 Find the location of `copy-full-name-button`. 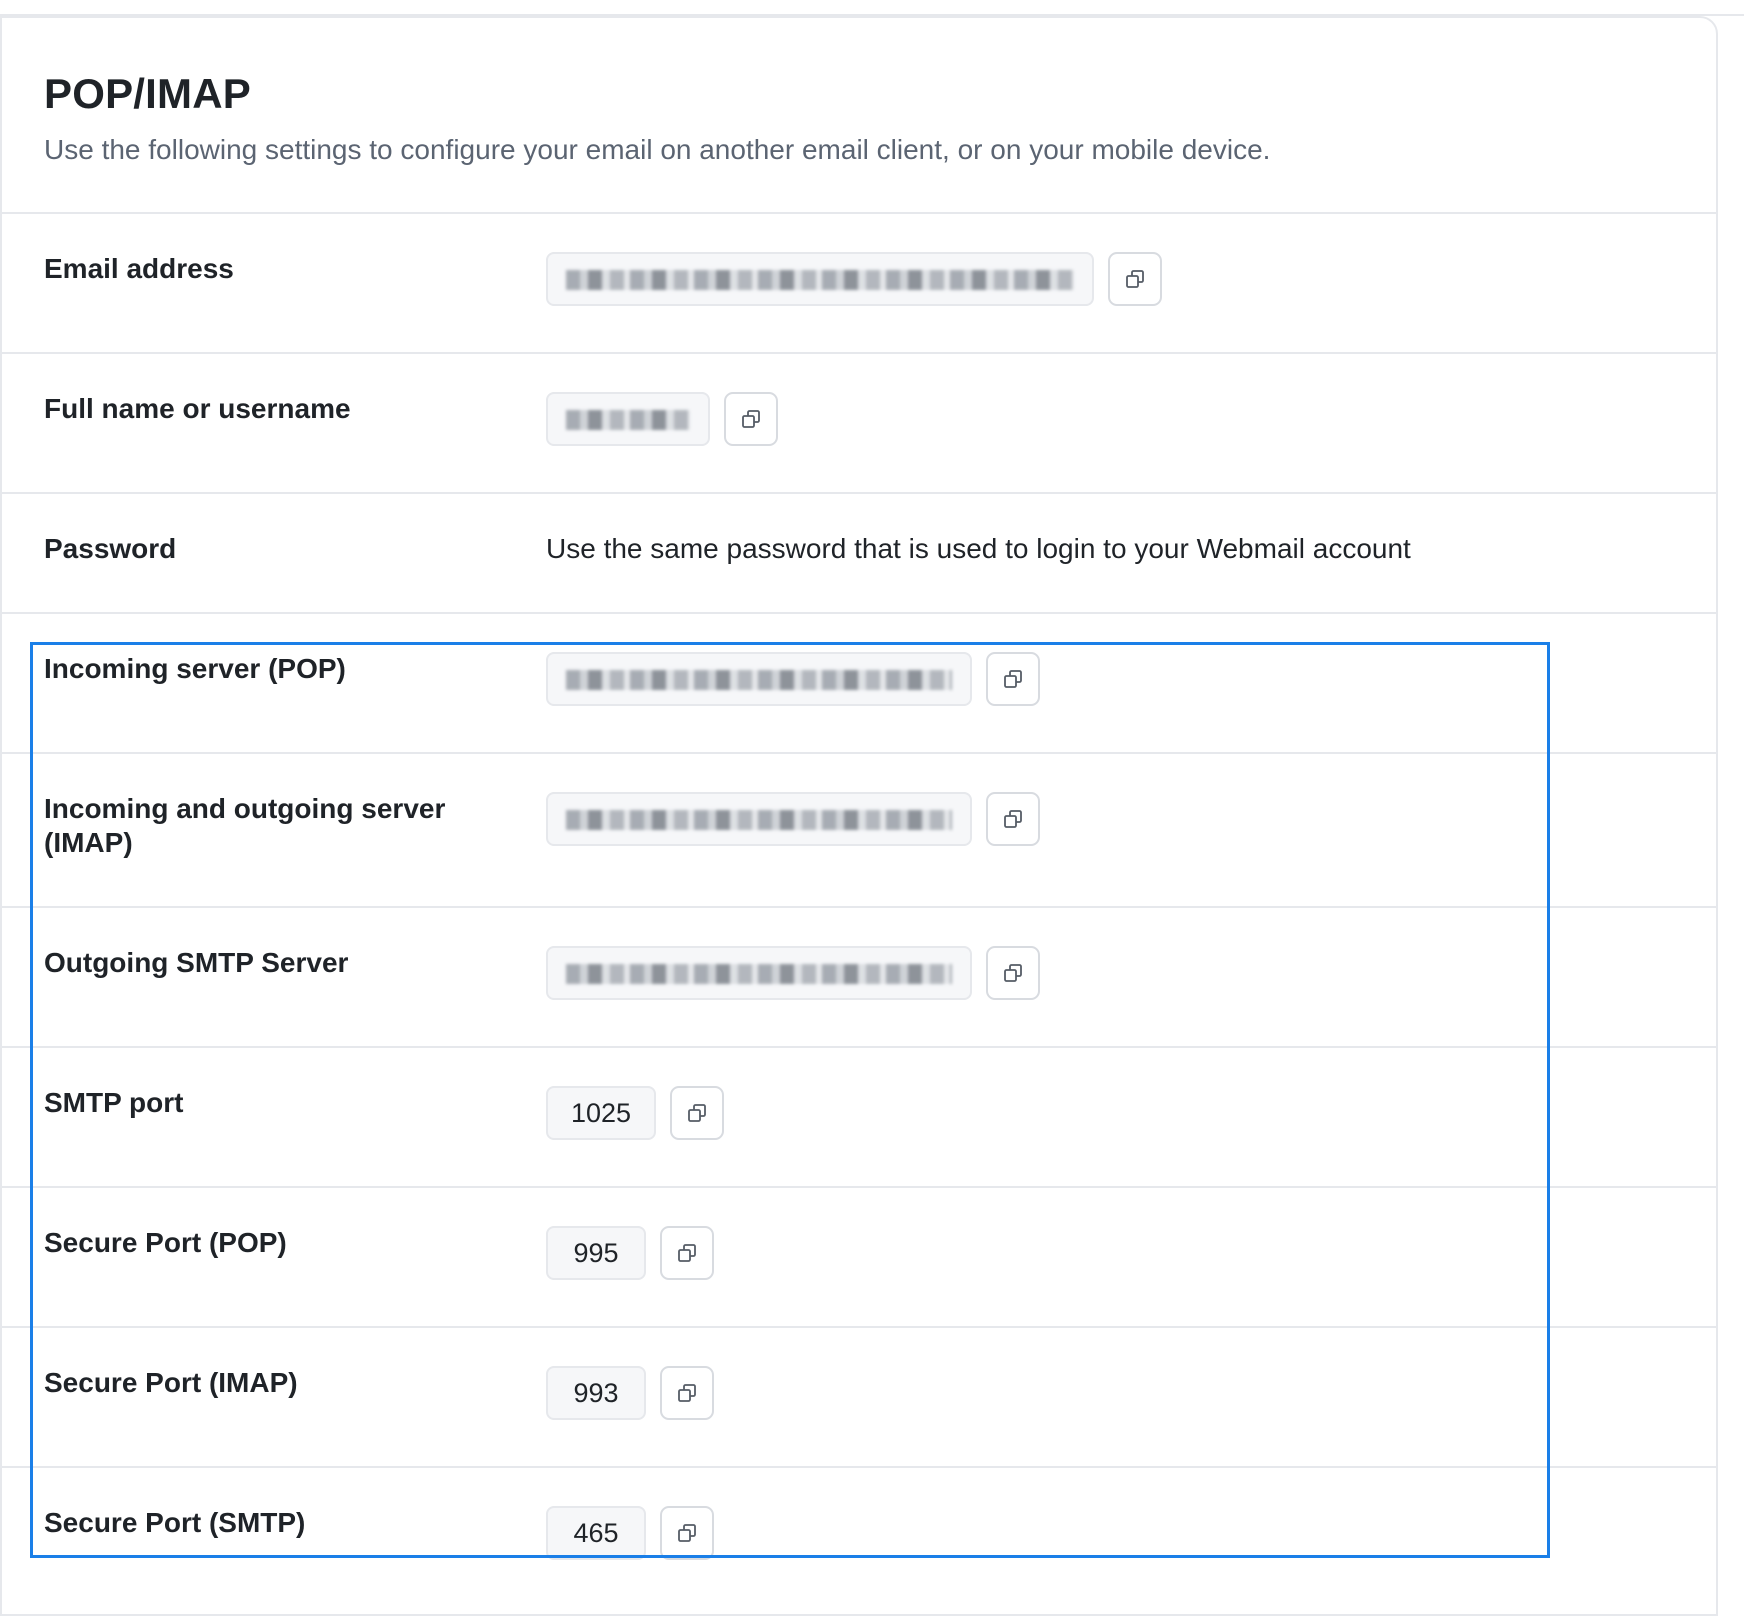

copy-full-name-button is located at coordinates (751, 419).